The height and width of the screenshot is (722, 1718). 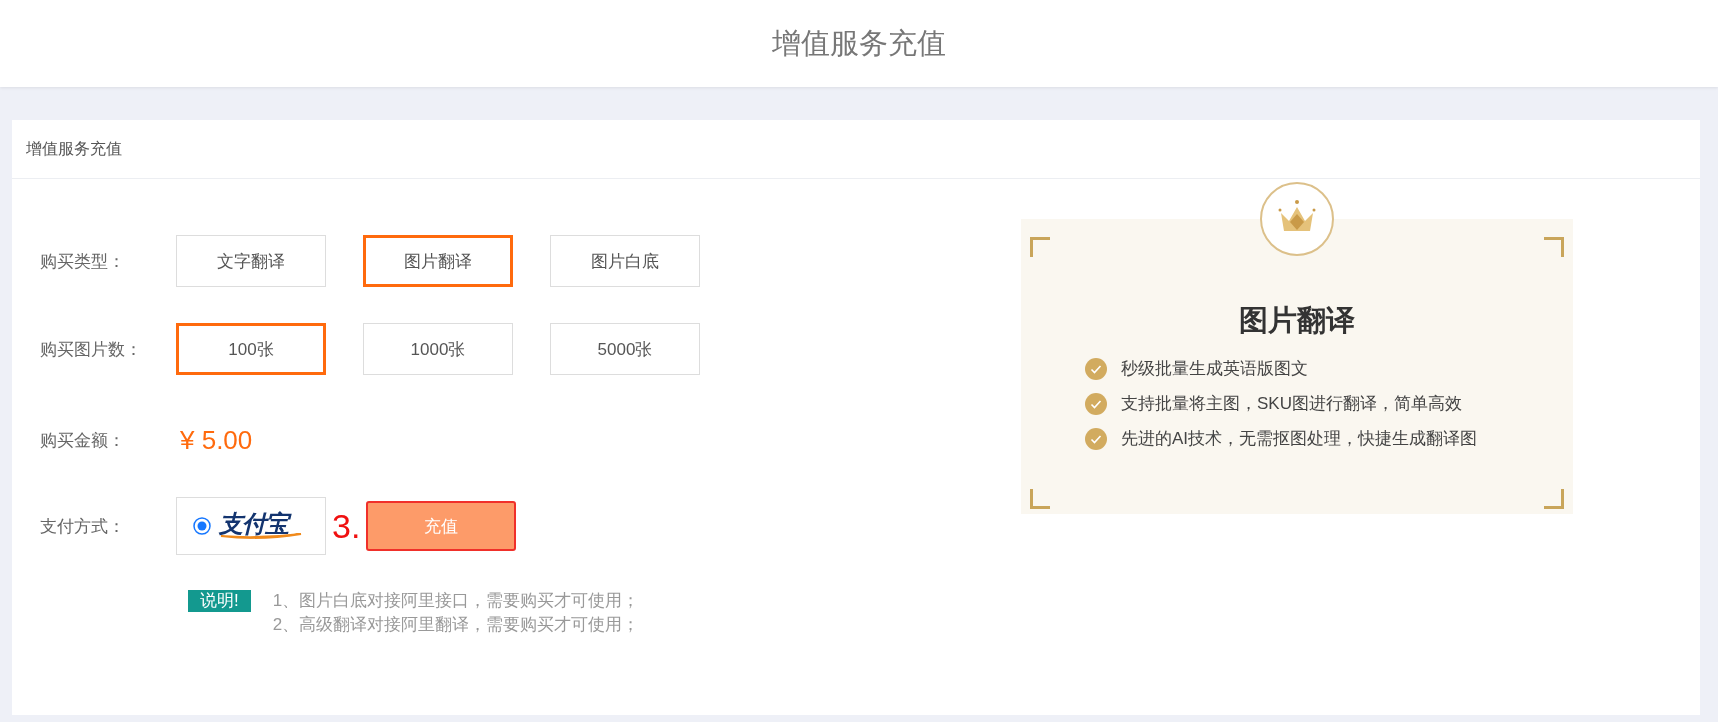 I want to click on note-text: 1、图片白底对接阿里接口，需要购买才可使用；, so click(x=456, y=601).